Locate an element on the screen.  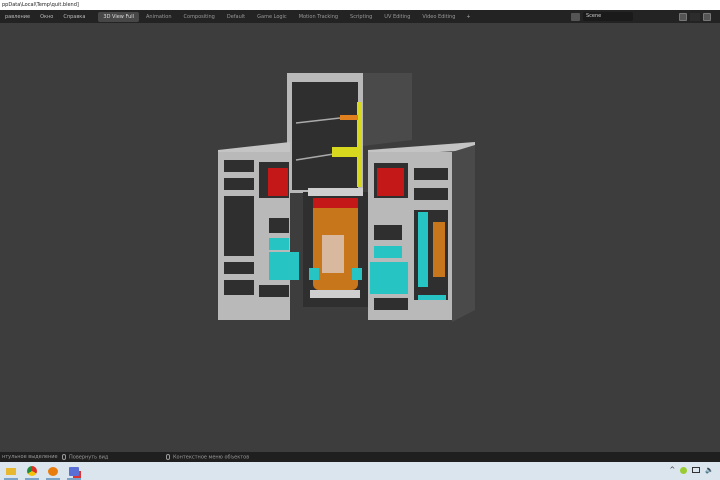
status-context-menu: Контекстное меню объектов is located at coordinates (211, 457).